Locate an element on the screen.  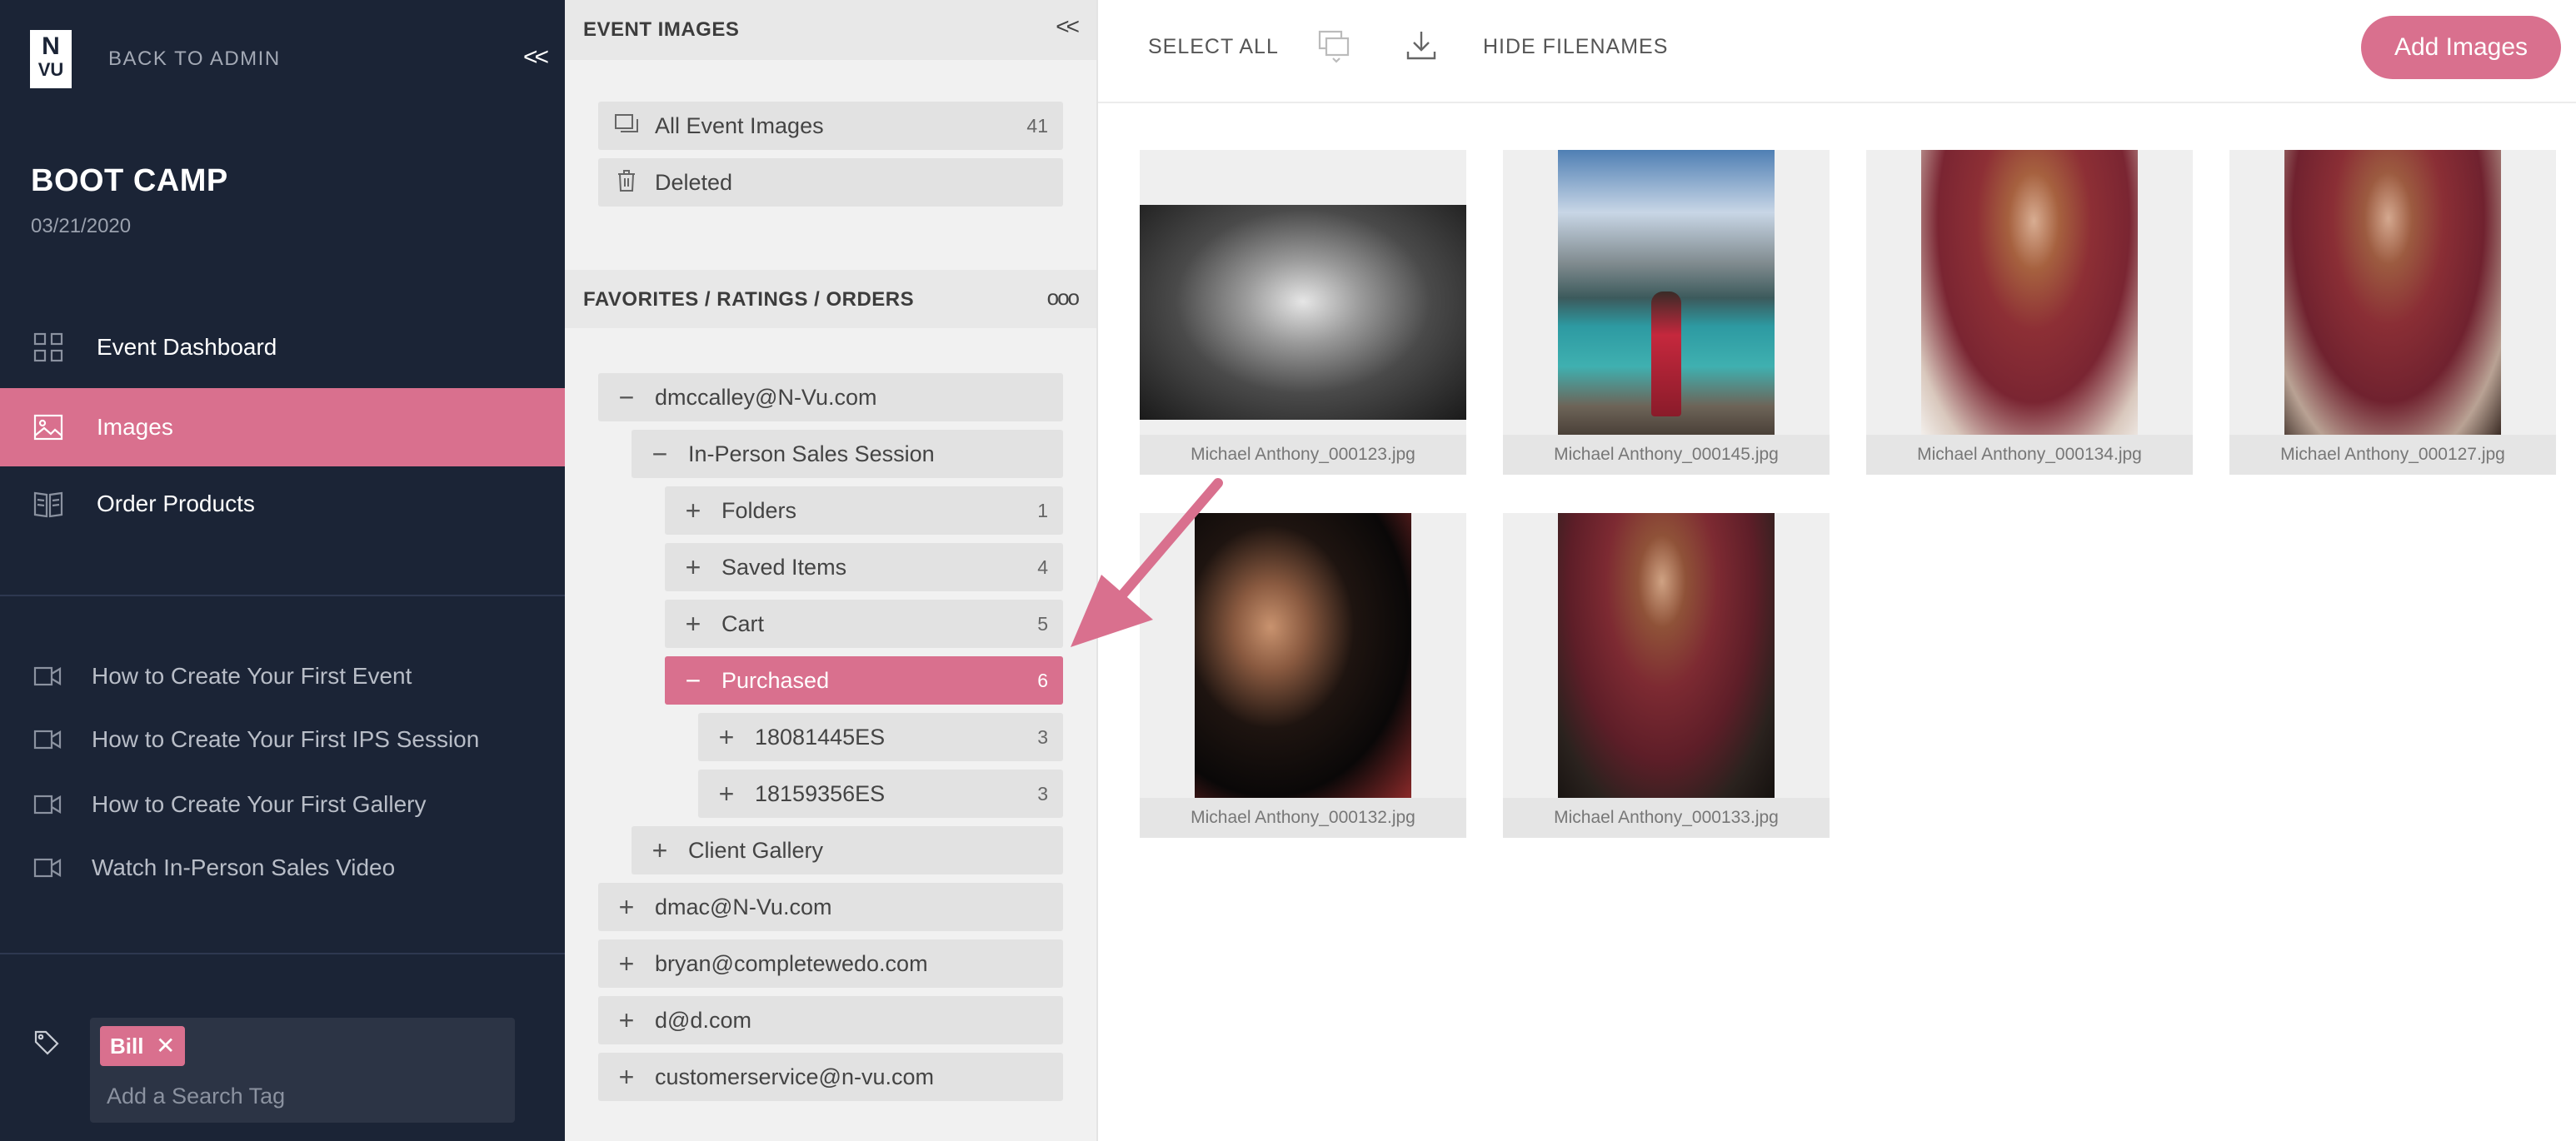
help-link-label: Watch In-Person Sales Video is located at coordinates (244, 867).